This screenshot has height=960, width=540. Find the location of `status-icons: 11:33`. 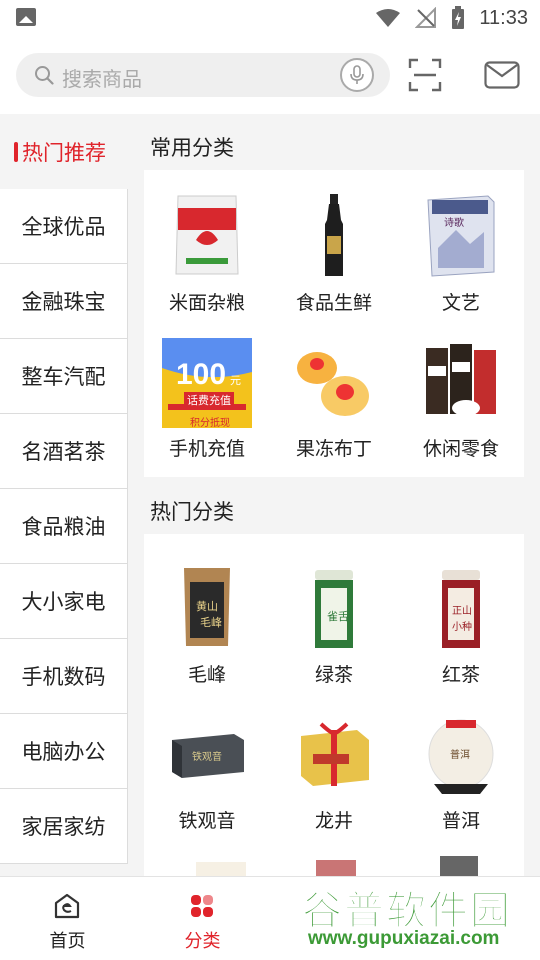

status-icons: 11:33 is located at coordinates (451, 18).